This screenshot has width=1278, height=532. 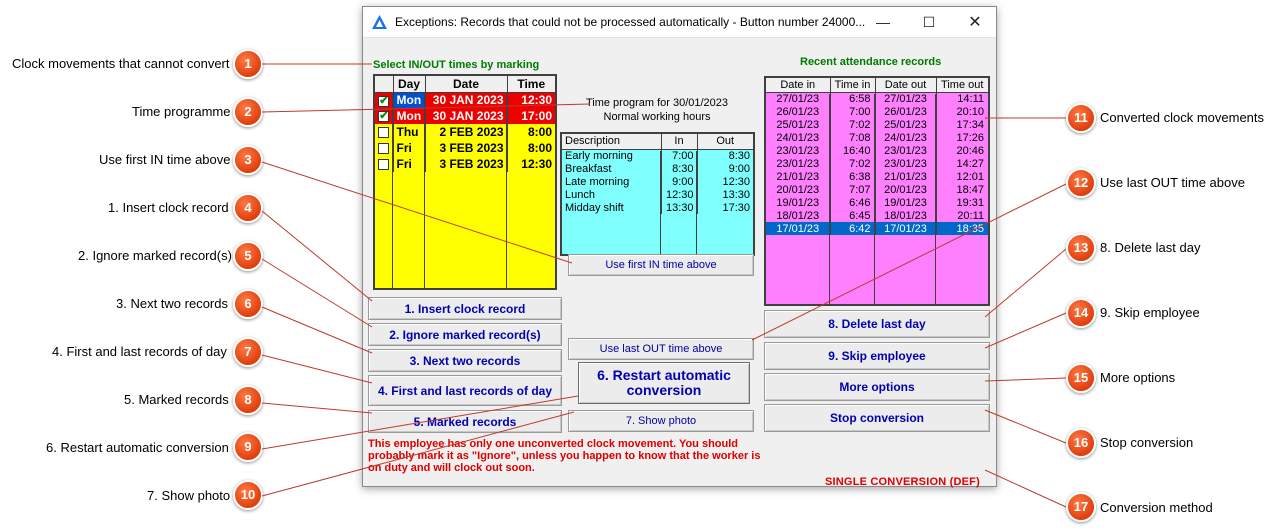 What do you see at coordinates (612, 142) in the screenshot?
I see `col-header-description: Description` at bounding box center [612, 142].